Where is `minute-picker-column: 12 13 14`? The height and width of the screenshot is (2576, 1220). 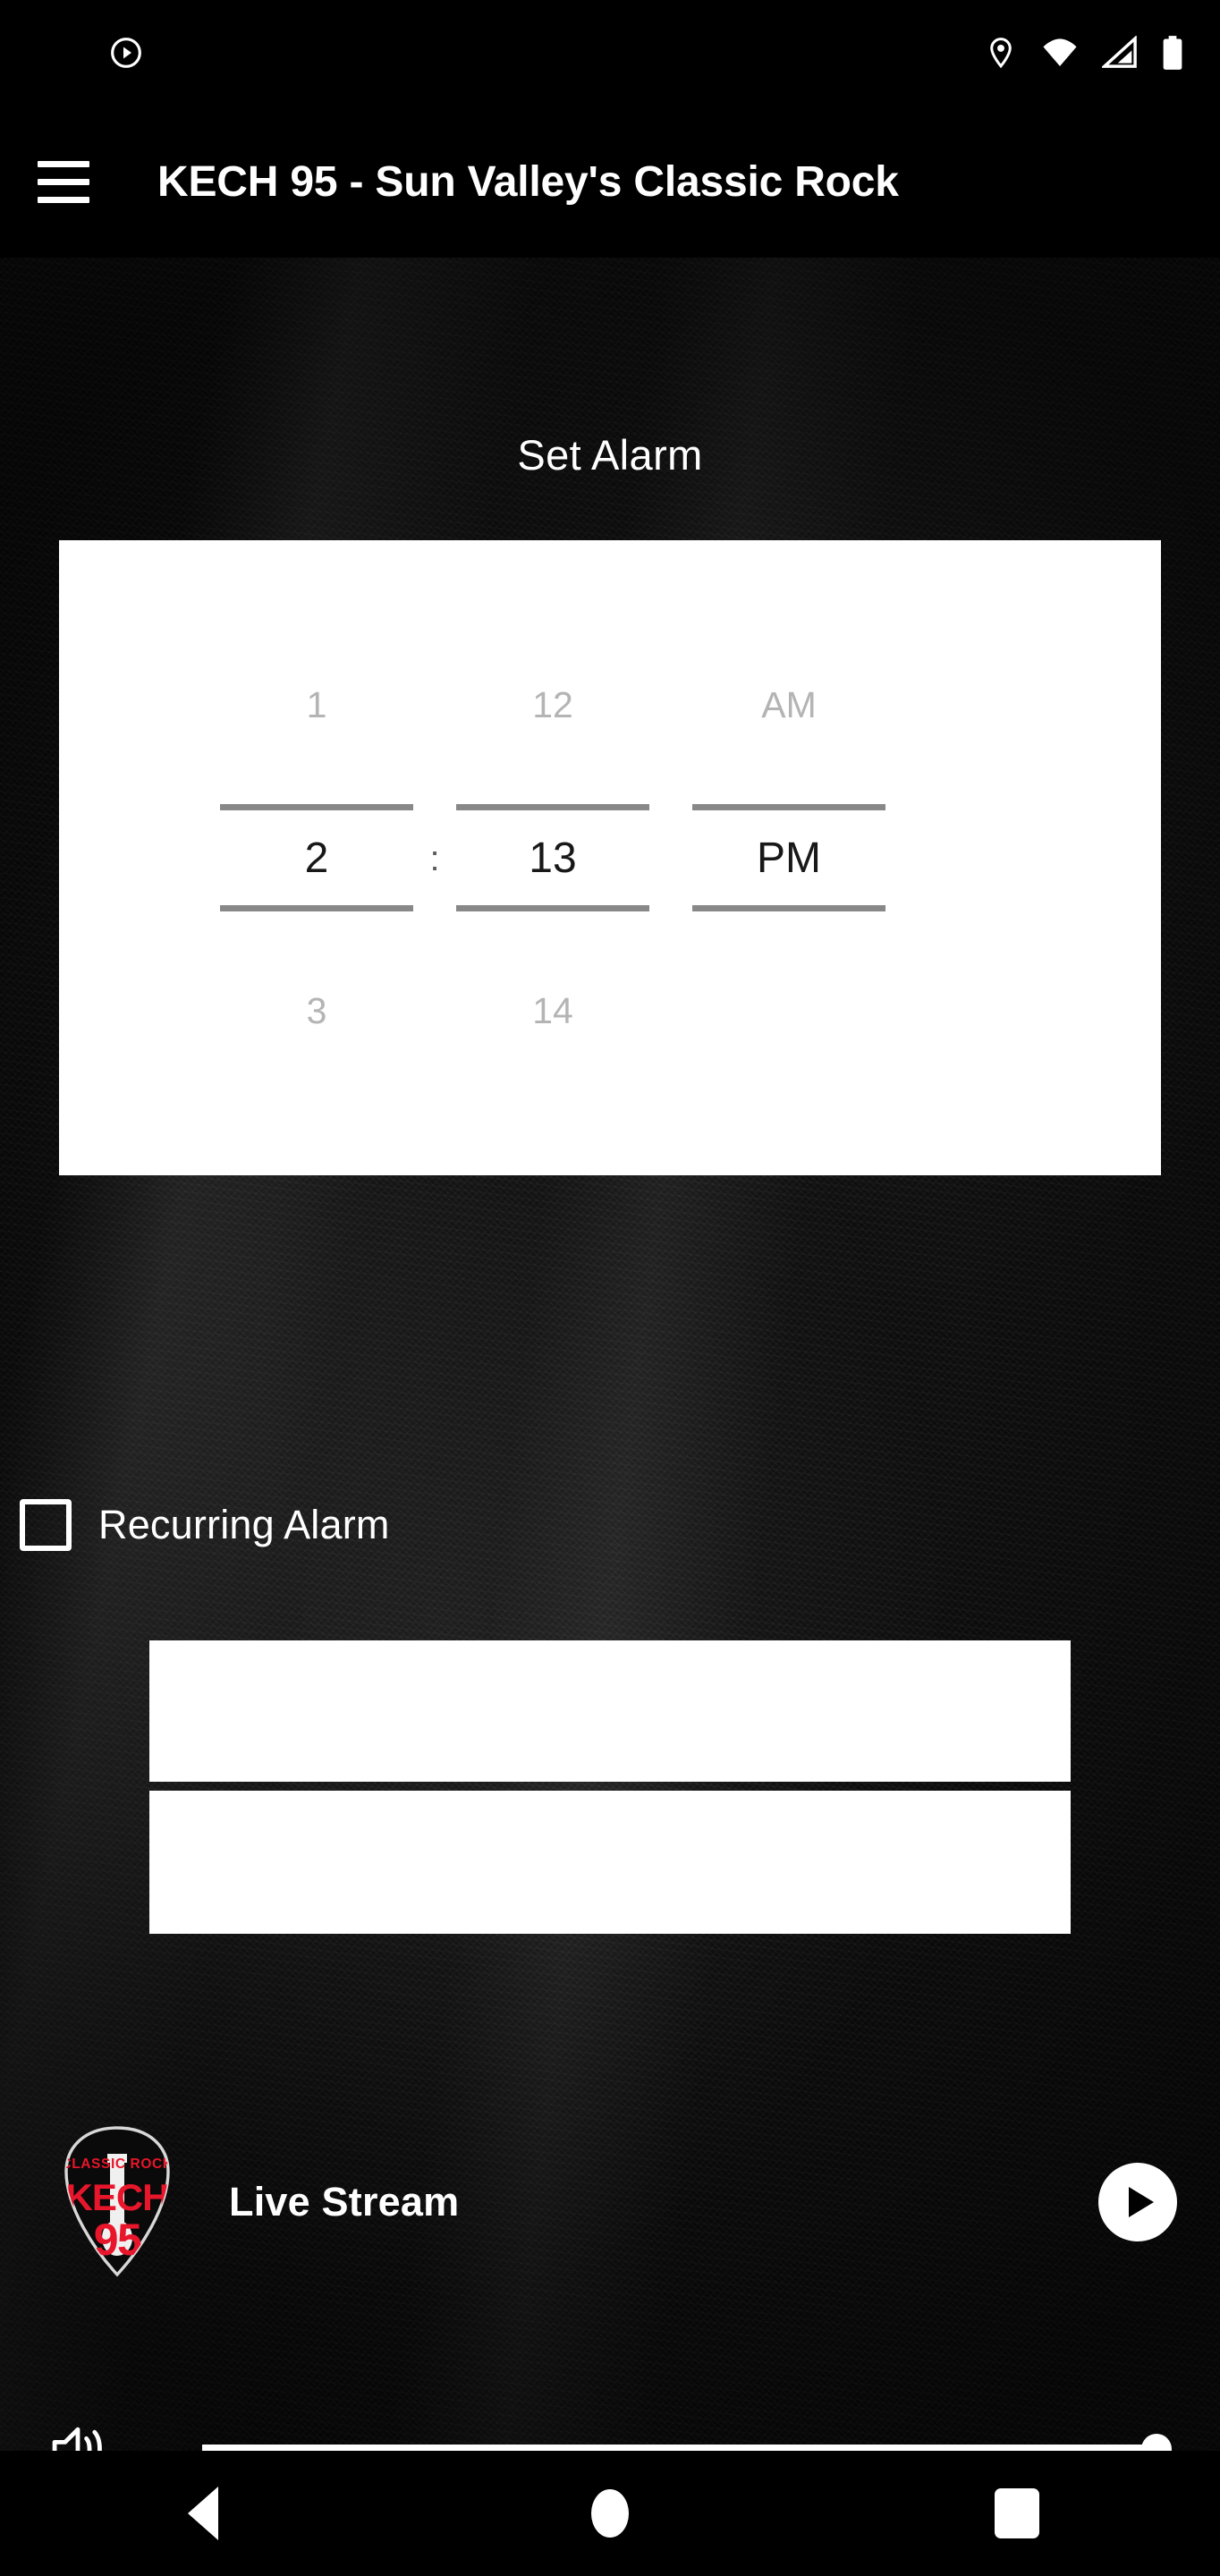 minute-picker-column: 12 13 14 is located at coordinates (553, 858).